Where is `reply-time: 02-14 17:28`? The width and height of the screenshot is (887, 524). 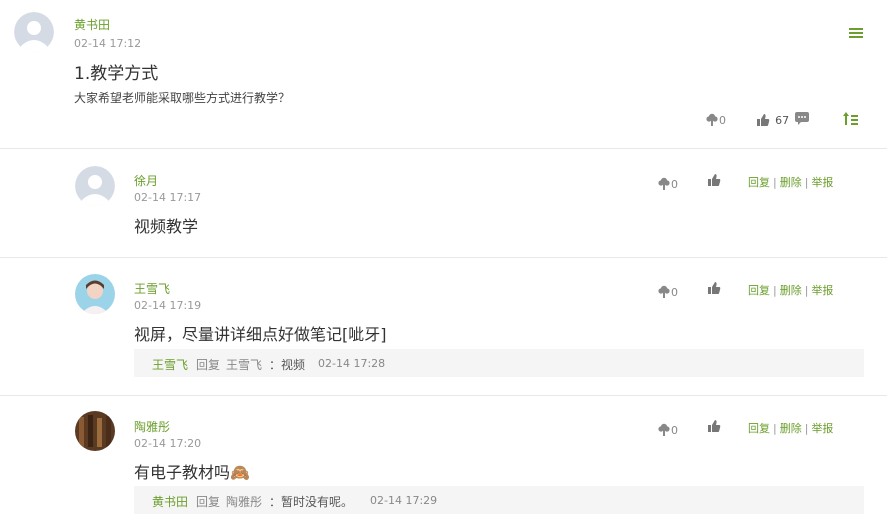
reply-time: 02-14 17:28 is located at coordinates (352, 363).